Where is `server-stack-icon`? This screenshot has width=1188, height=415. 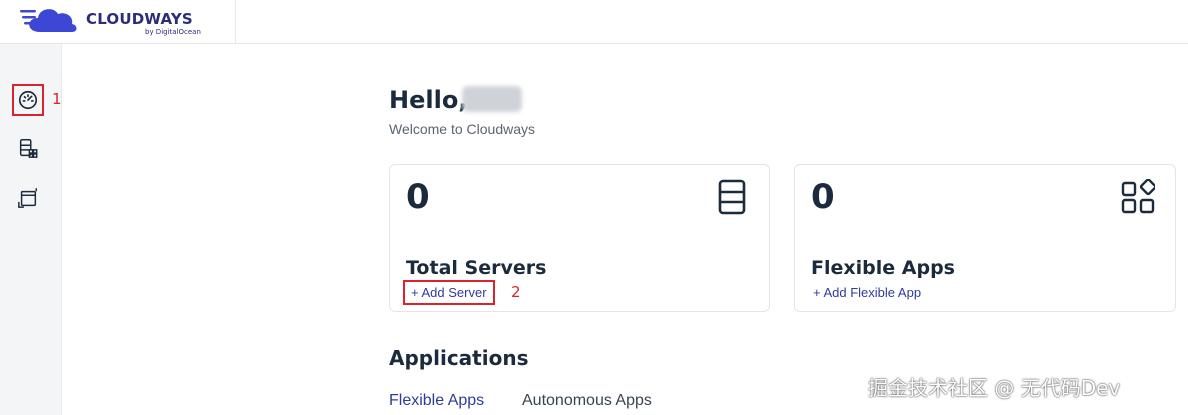
server-stack-icon is located at coordinates (732, 197).